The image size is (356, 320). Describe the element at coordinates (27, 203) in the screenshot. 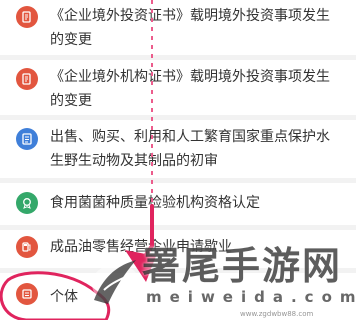

I see `certification-icon` at that location.